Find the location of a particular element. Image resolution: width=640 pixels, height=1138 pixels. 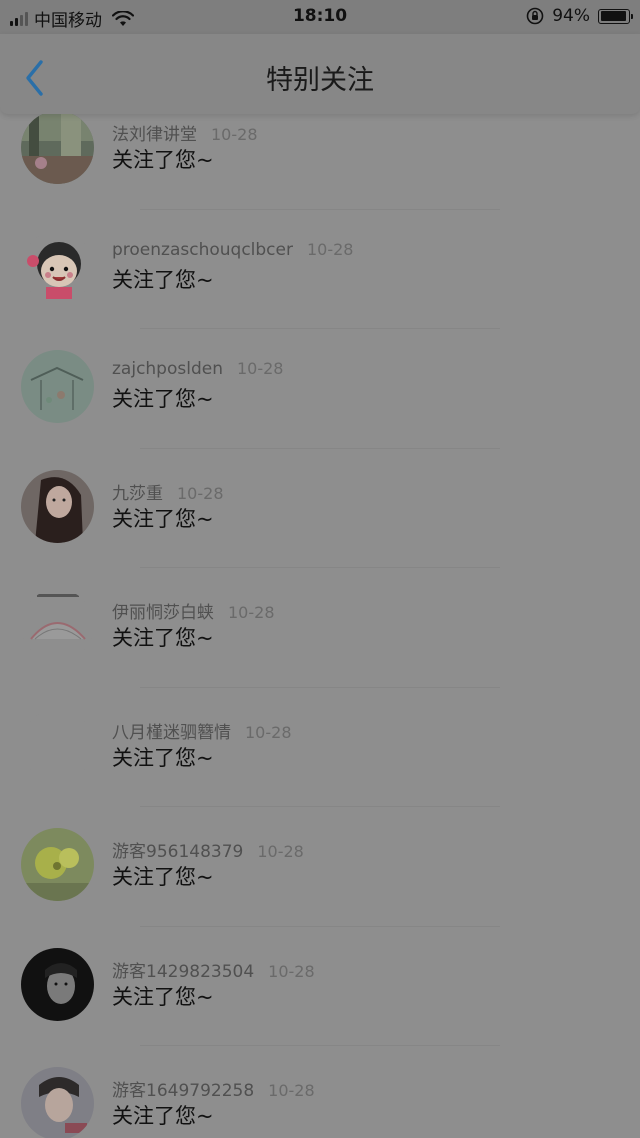

name-line: proenzaschouqclbcer 10-28 is located at coordinates (232, 250).